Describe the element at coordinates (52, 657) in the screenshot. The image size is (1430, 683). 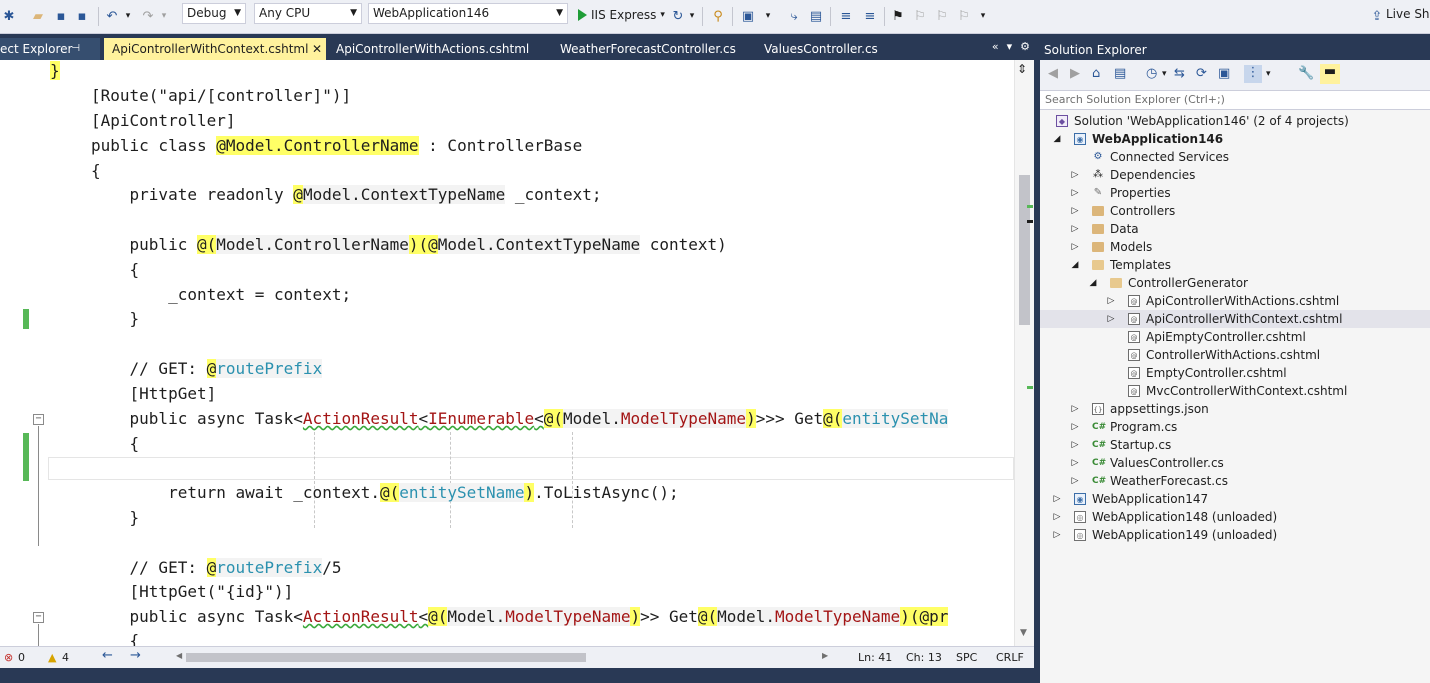
I see `warning-icon: ▲` at that location.